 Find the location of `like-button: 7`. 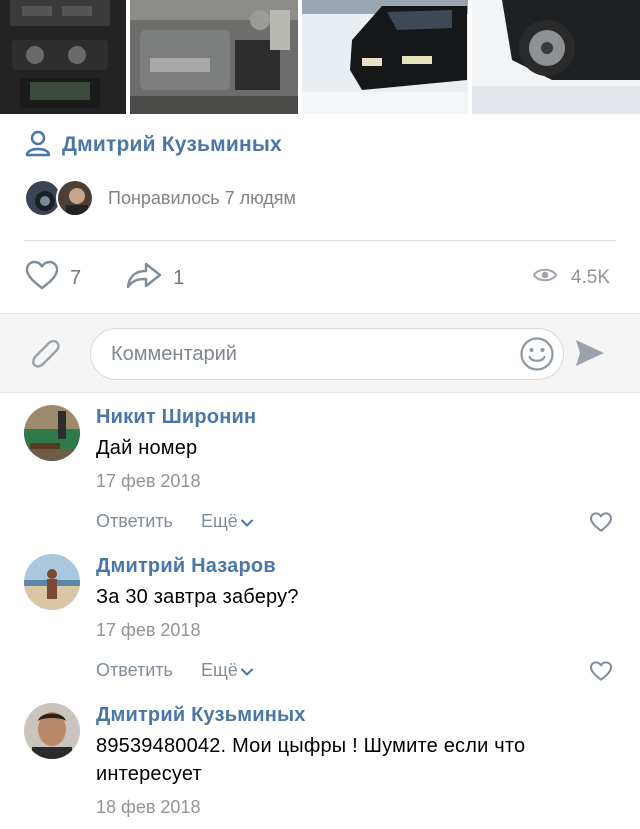

like-button: 7 is located at coordinates (52, 278).